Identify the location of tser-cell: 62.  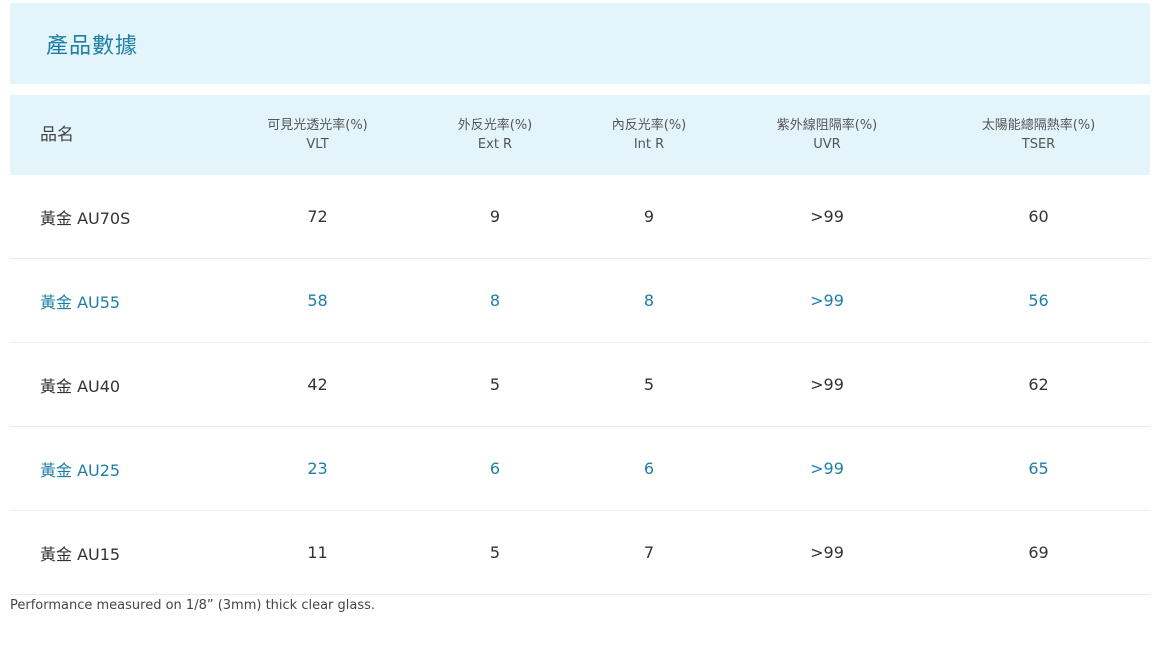
(1038, 384).